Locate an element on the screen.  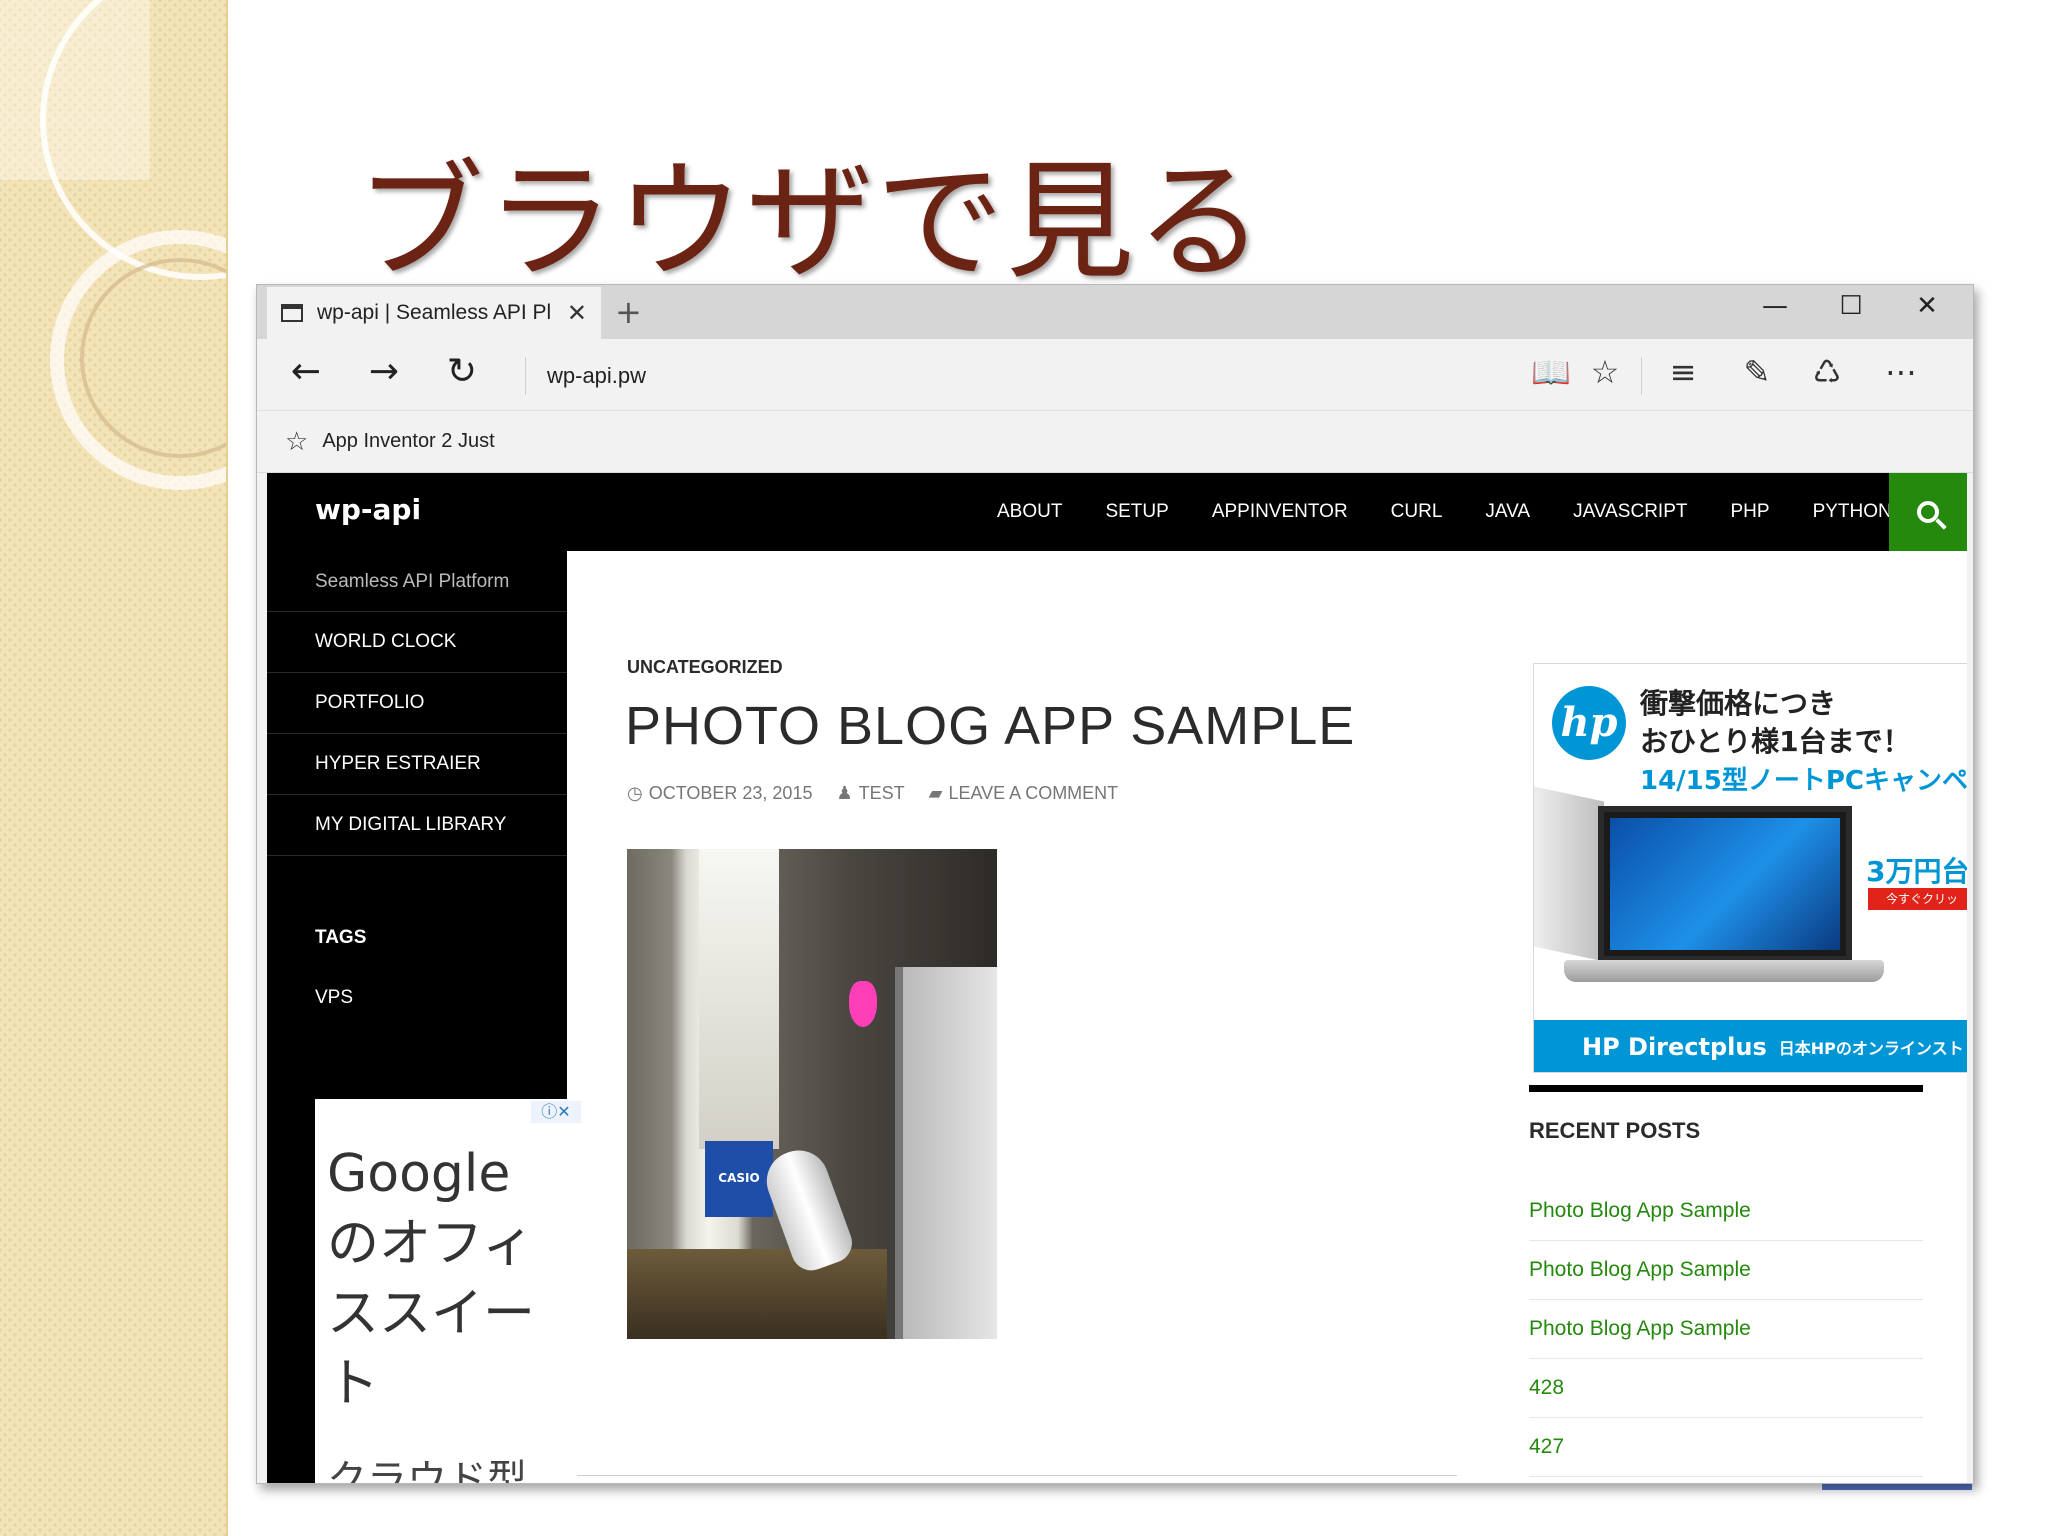
hp-logo: hp is located at coordinates (1589, 723).